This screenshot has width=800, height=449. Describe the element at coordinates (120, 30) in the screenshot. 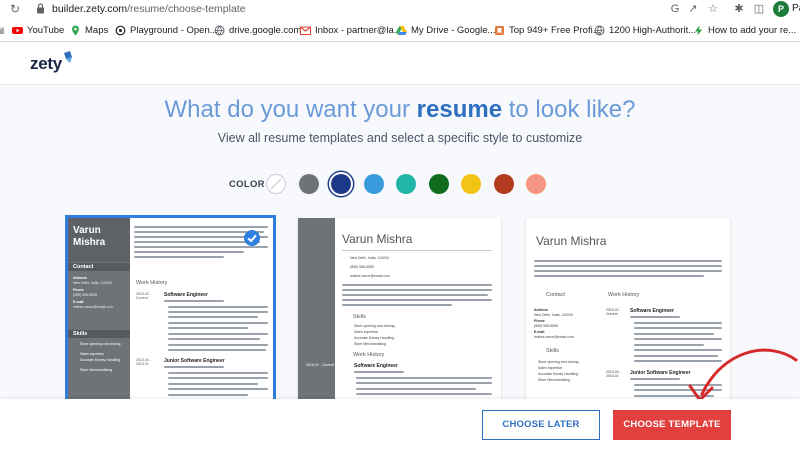

I see `openai-icon` at that location.